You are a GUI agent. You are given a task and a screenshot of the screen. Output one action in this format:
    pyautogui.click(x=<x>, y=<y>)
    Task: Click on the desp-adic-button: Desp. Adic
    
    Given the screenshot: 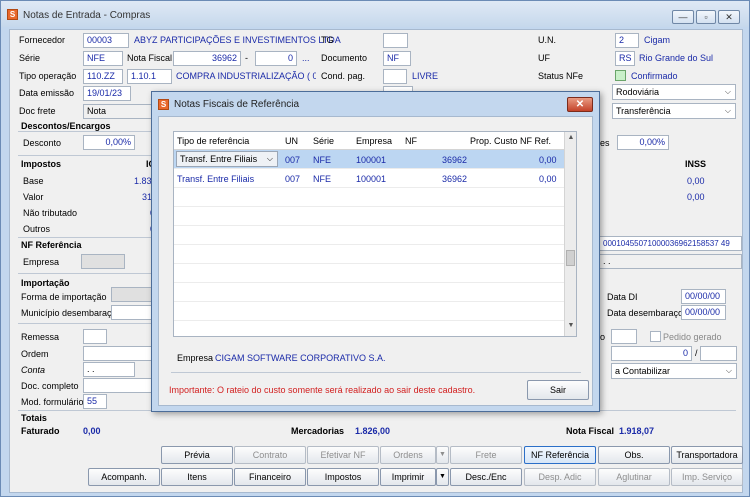 What is the action you would take?
    pyautogui.click(x=560, y=477)
    